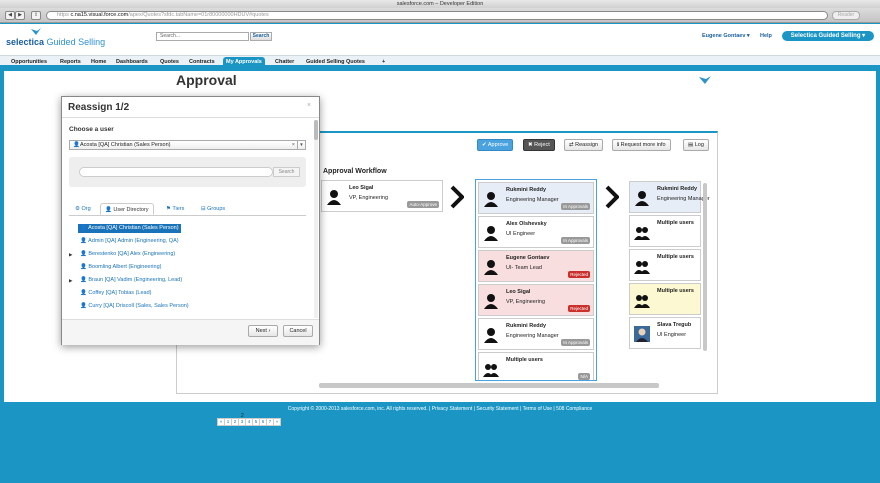  Describe the element at coordinates (127, 209) in the screenshot. I see `tab-user-directory: 👤 User Directory` at that location.